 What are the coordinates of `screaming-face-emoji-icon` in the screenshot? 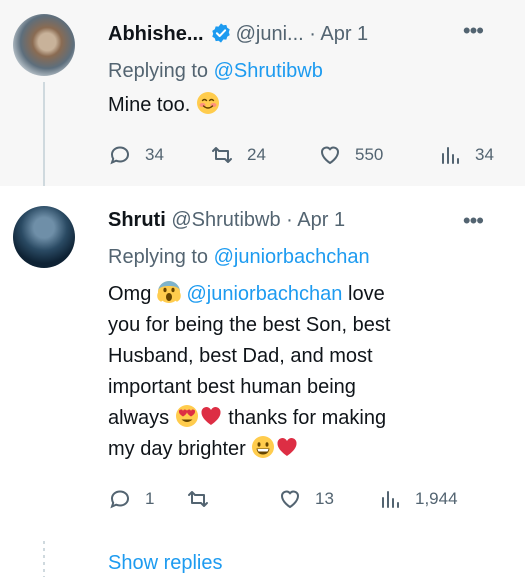 It's located at (169, 292).